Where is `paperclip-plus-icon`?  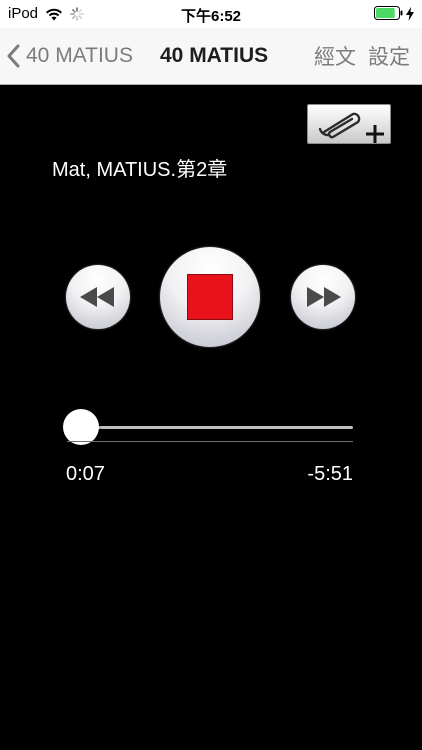 paperclip-plus-icon is located at coordinates (351, 127).